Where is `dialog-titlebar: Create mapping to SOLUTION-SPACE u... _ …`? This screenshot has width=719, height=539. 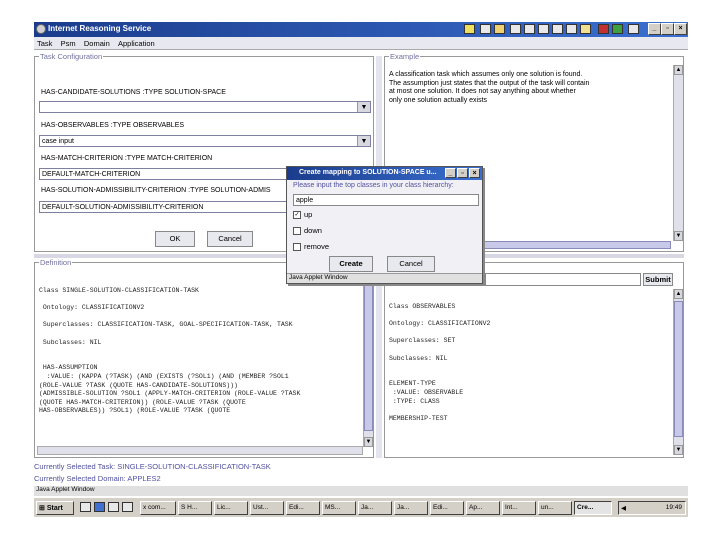
dialog-titlebar: Create mapping to SOLUTION-SPACE u... _ … is located at coordinates (384, 173).